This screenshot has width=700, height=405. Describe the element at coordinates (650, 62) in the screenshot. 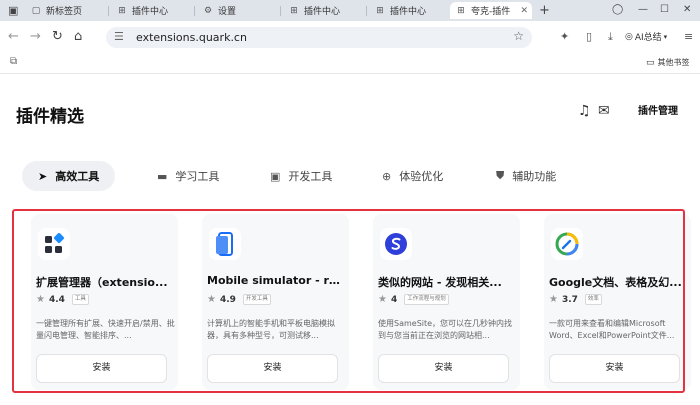

I see `folder-icon: ▭` at that location.